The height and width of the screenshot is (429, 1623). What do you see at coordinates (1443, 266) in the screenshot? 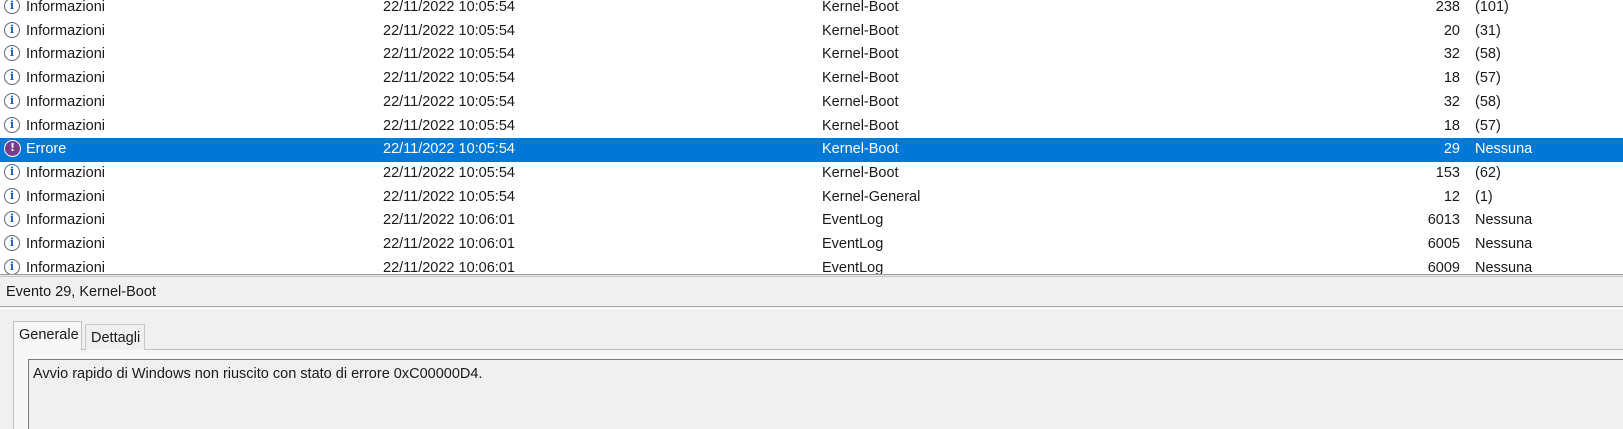
I see `event-id: 6009` at bounding box center [1443, 266].